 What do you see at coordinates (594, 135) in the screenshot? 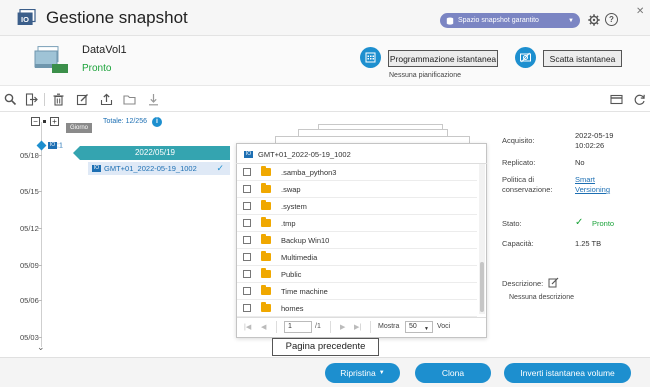
I see `acquired-date: 2022-05-19` at bounding box center [594, 135].